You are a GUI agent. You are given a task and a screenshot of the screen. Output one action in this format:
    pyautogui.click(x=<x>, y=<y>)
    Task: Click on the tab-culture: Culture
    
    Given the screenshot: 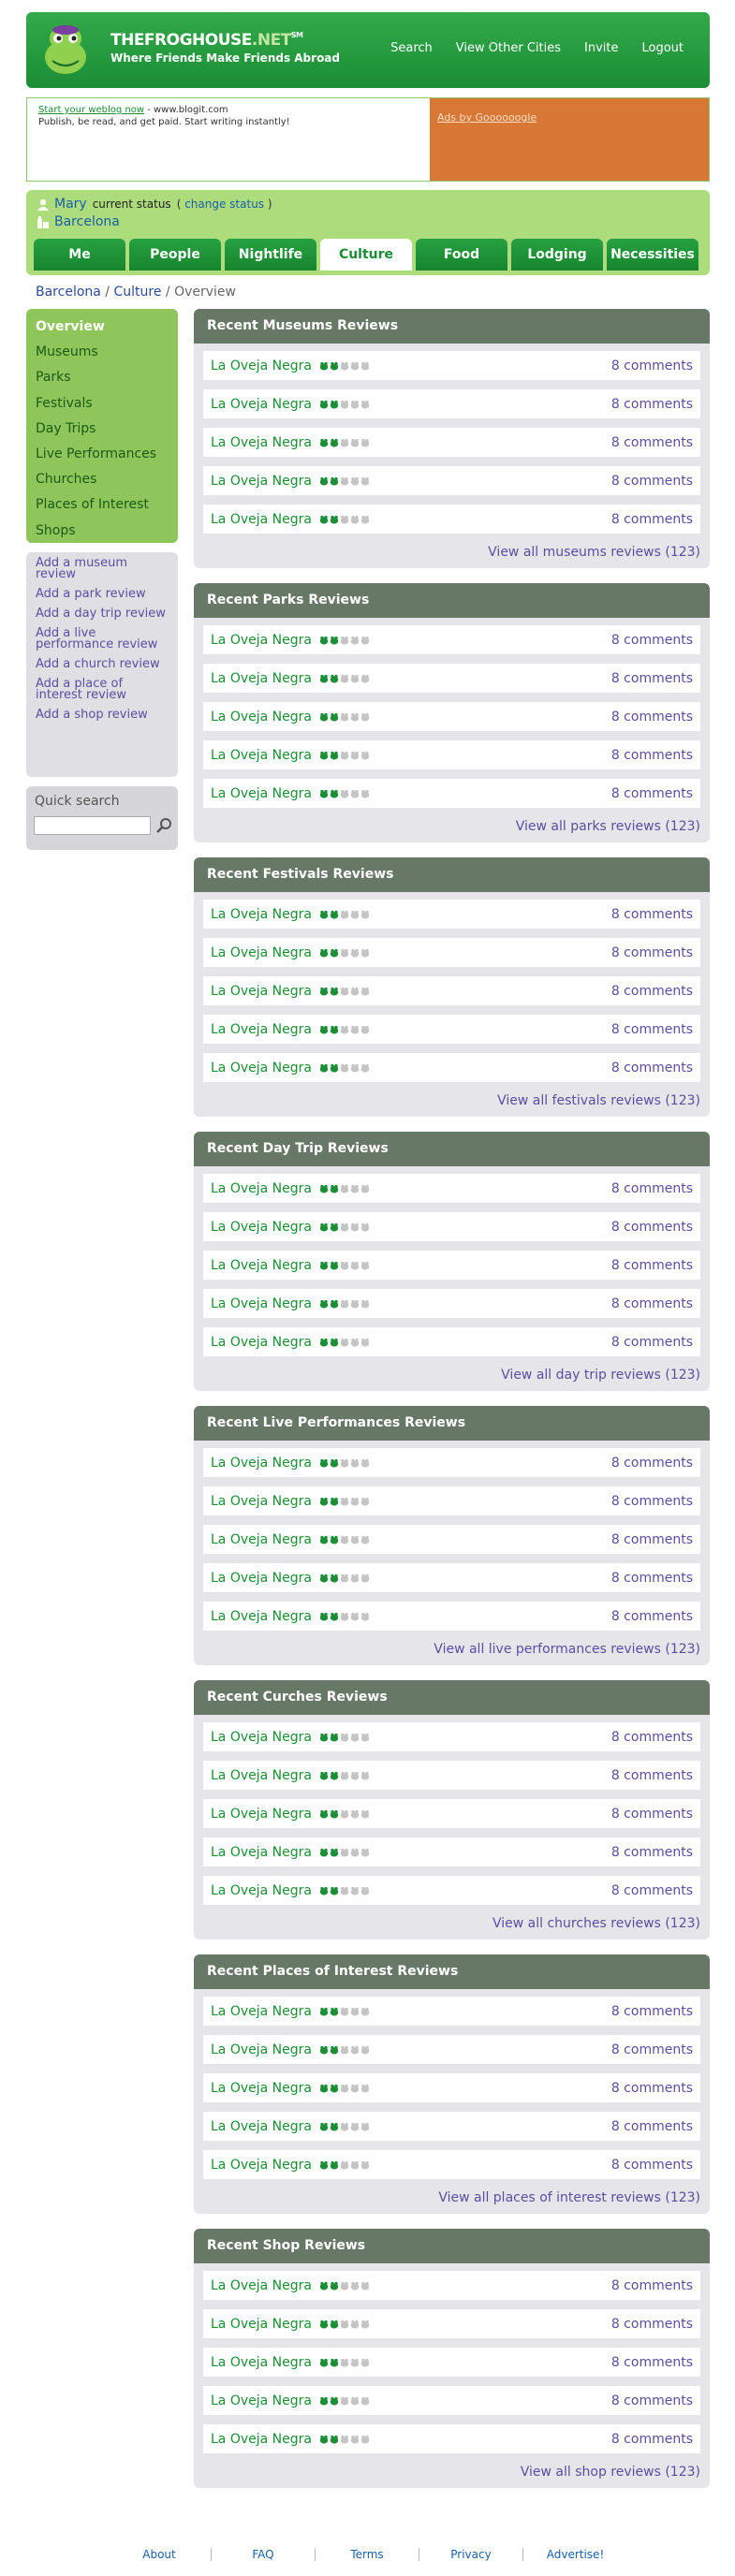 What is the action you would take?
    pyautogui.click(x=366, y=255)
    